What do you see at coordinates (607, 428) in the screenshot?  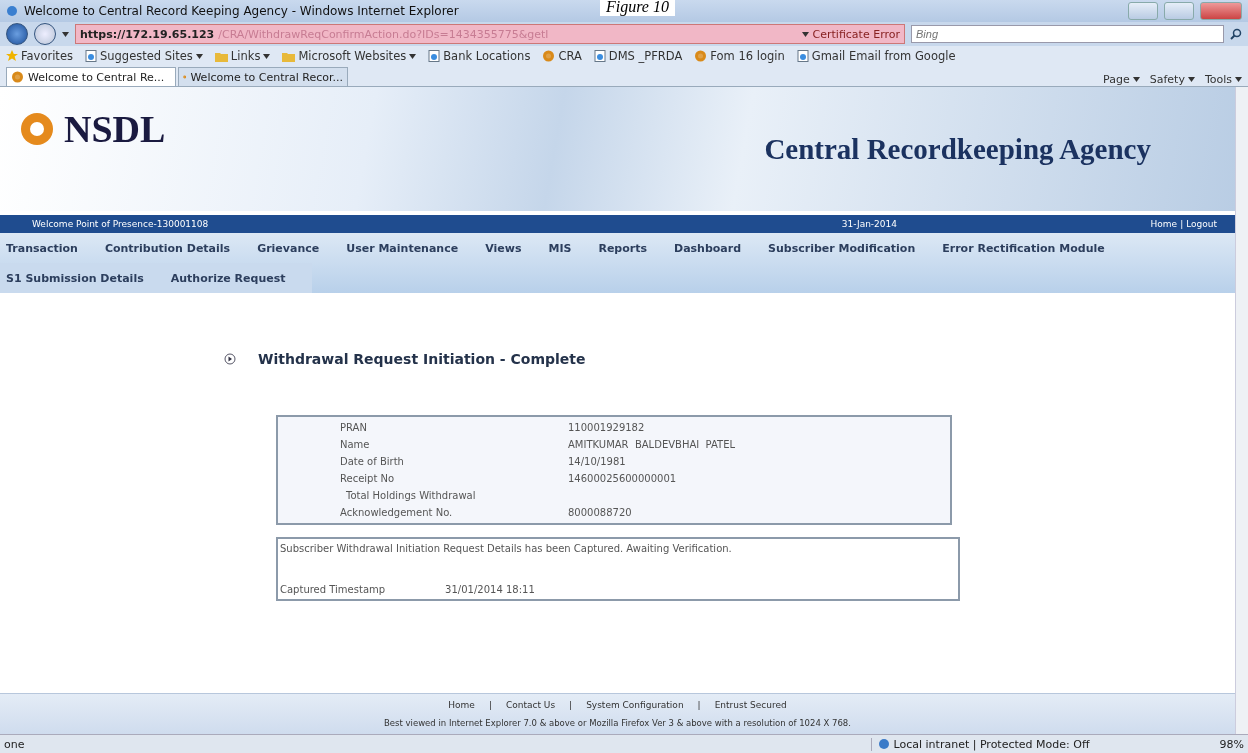 I see `field-value: 110001929182` at bounding box center [607, 428].